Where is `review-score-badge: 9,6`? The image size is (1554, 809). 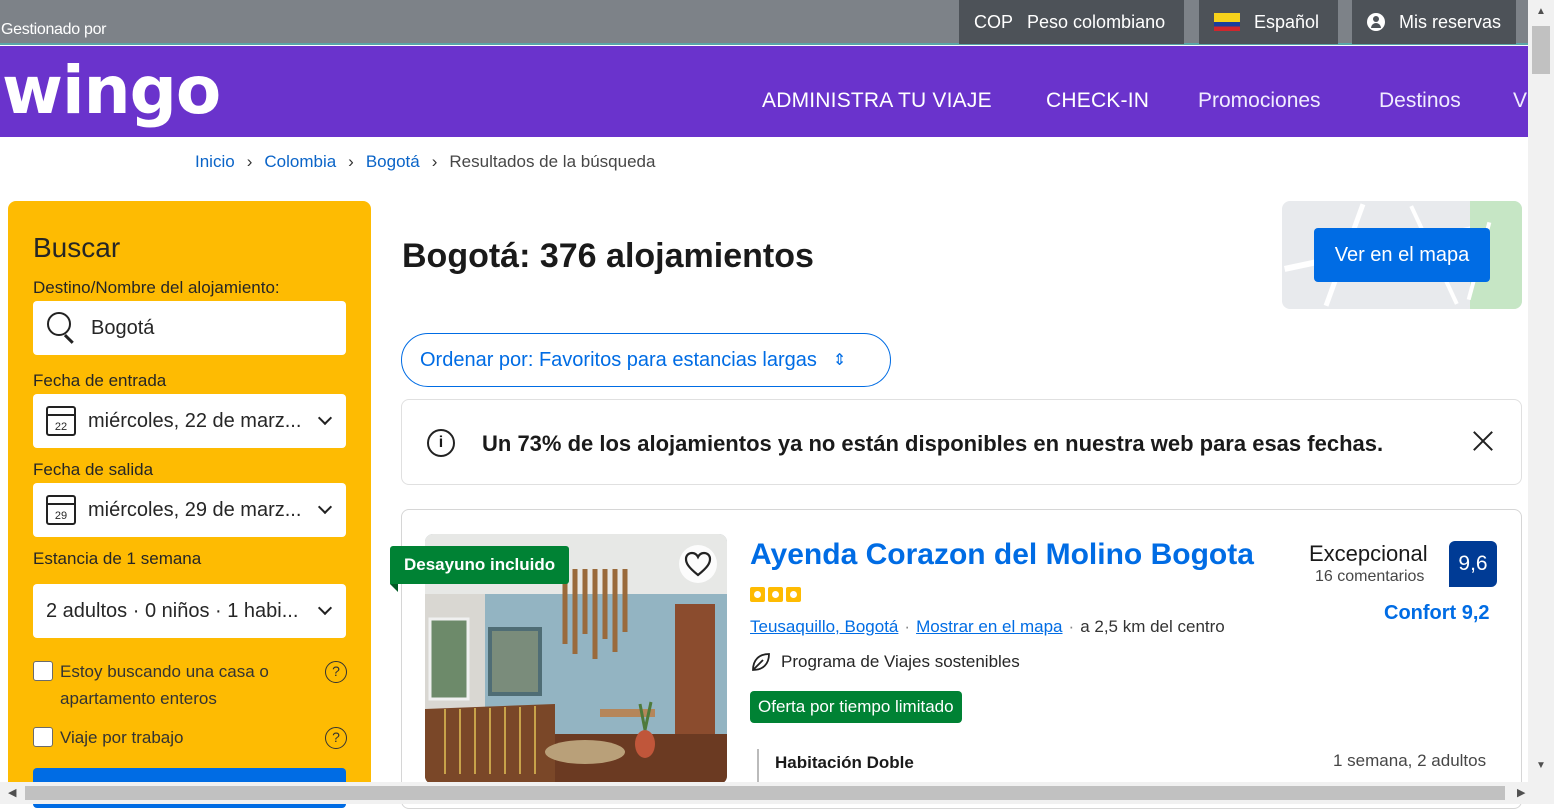 review-score-badge: 9,6 is located at coordinates (1473, 564).